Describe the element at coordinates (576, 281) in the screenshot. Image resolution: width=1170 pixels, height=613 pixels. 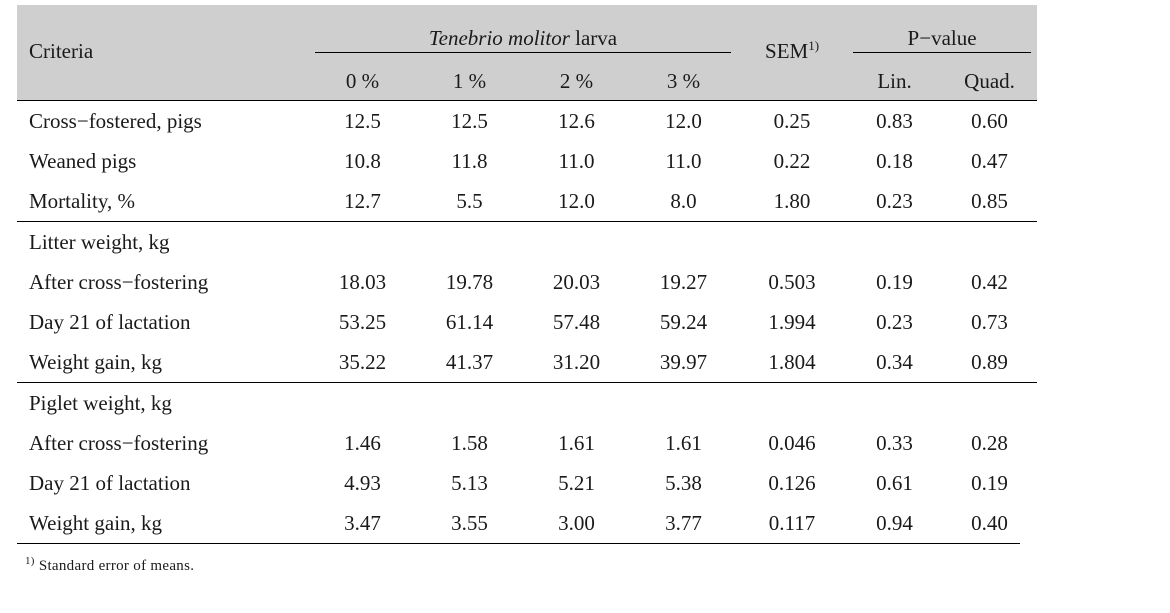
I see `cell-dose-2: 20.03` at that location.